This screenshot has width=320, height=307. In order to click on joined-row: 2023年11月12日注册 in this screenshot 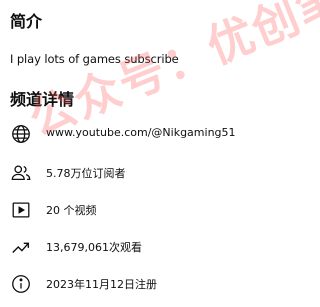, I will do `click(127, 284)`.